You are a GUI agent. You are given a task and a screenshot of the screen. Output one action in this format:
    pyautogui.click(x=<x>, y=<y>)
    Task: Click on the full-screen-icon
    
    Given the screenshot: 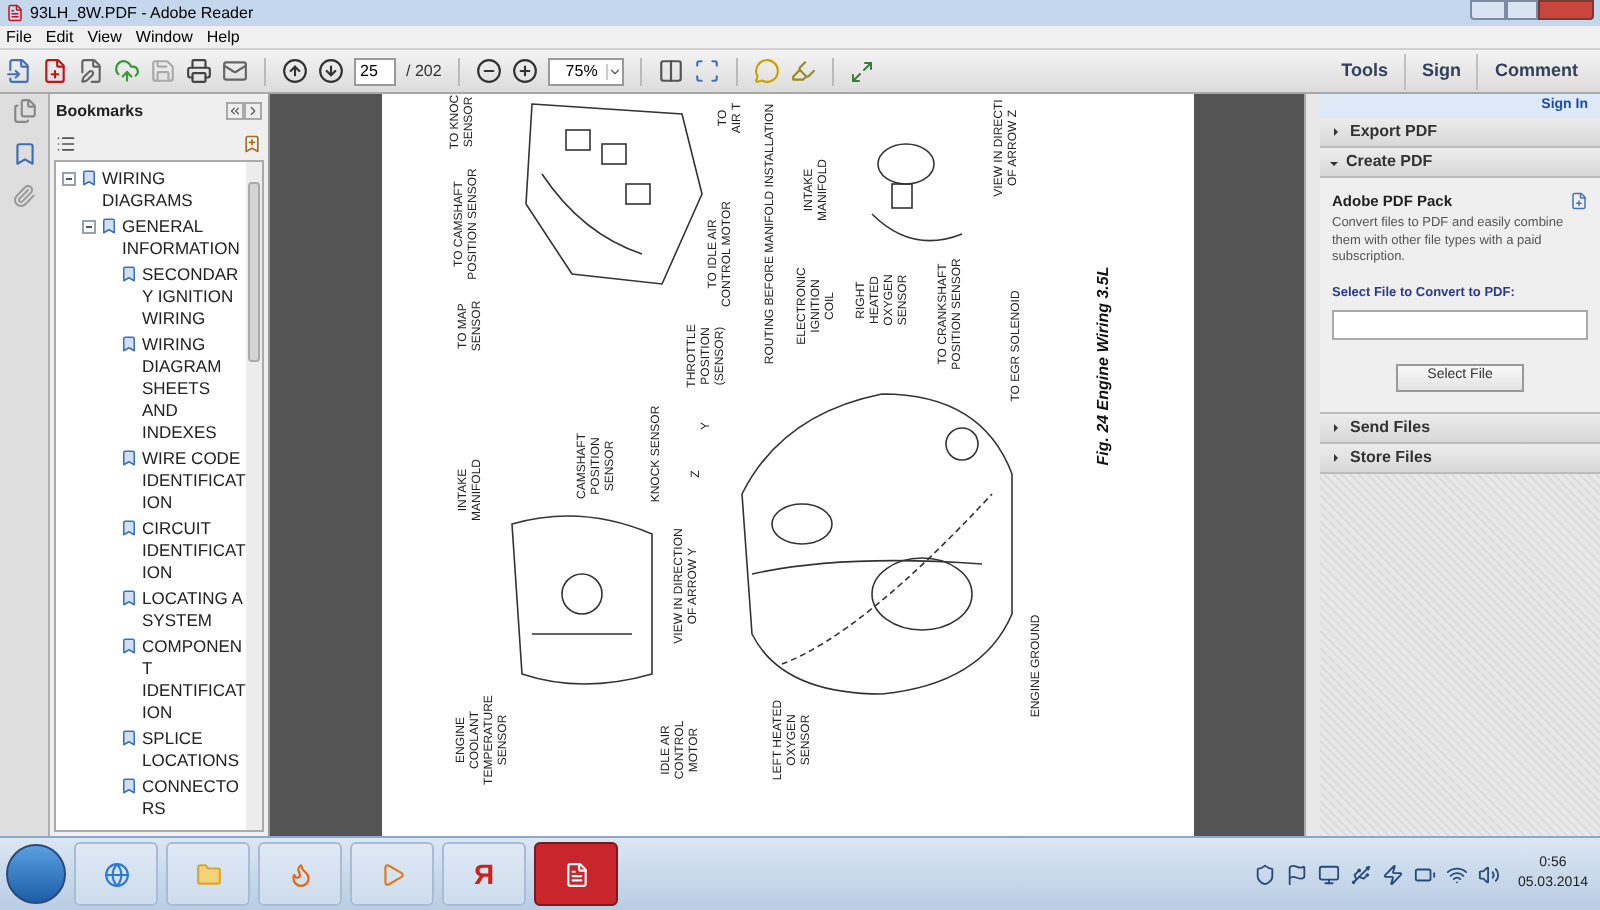 What is the action you would take?
    pyautogui.click(x=861, y=71)
    